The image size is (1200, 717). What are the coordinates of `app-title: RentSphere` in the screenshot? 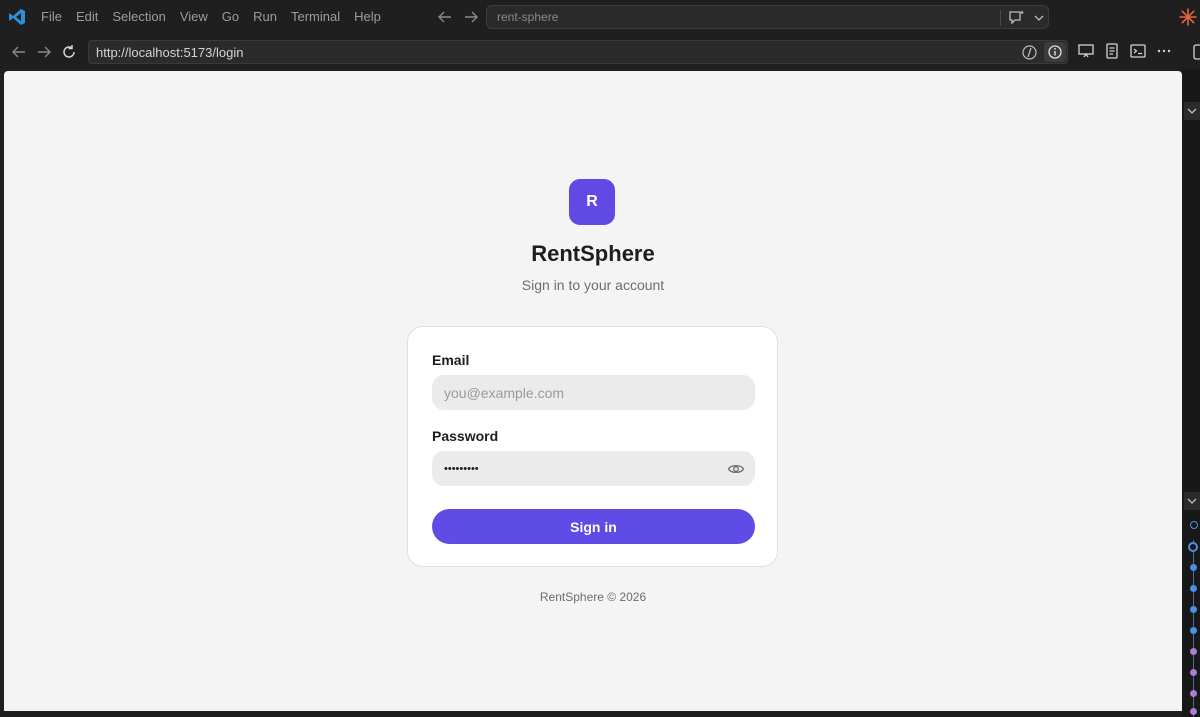 It's located at (593, 253).